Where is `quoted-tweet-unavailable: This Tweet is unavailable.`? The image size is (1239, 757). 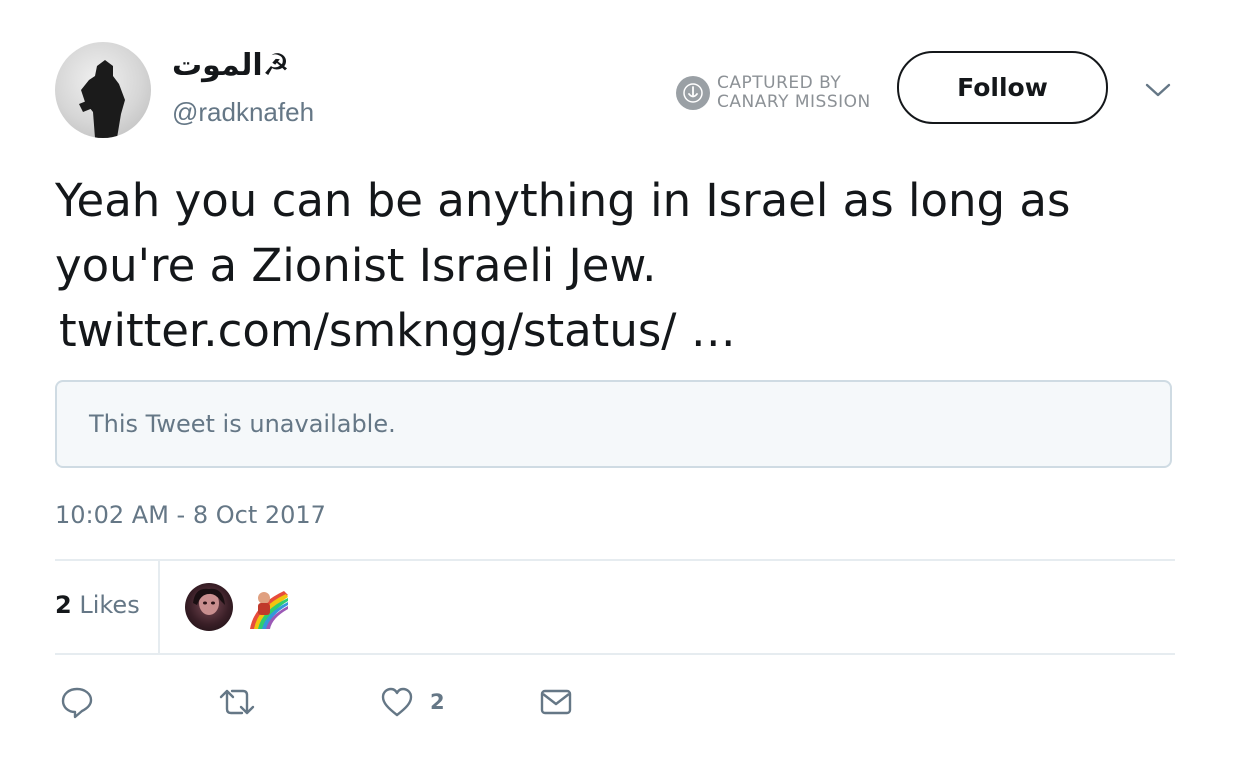
quoted-tweet-unavailable: This Tweet is unavailable. is located at coordinates (242, 424).